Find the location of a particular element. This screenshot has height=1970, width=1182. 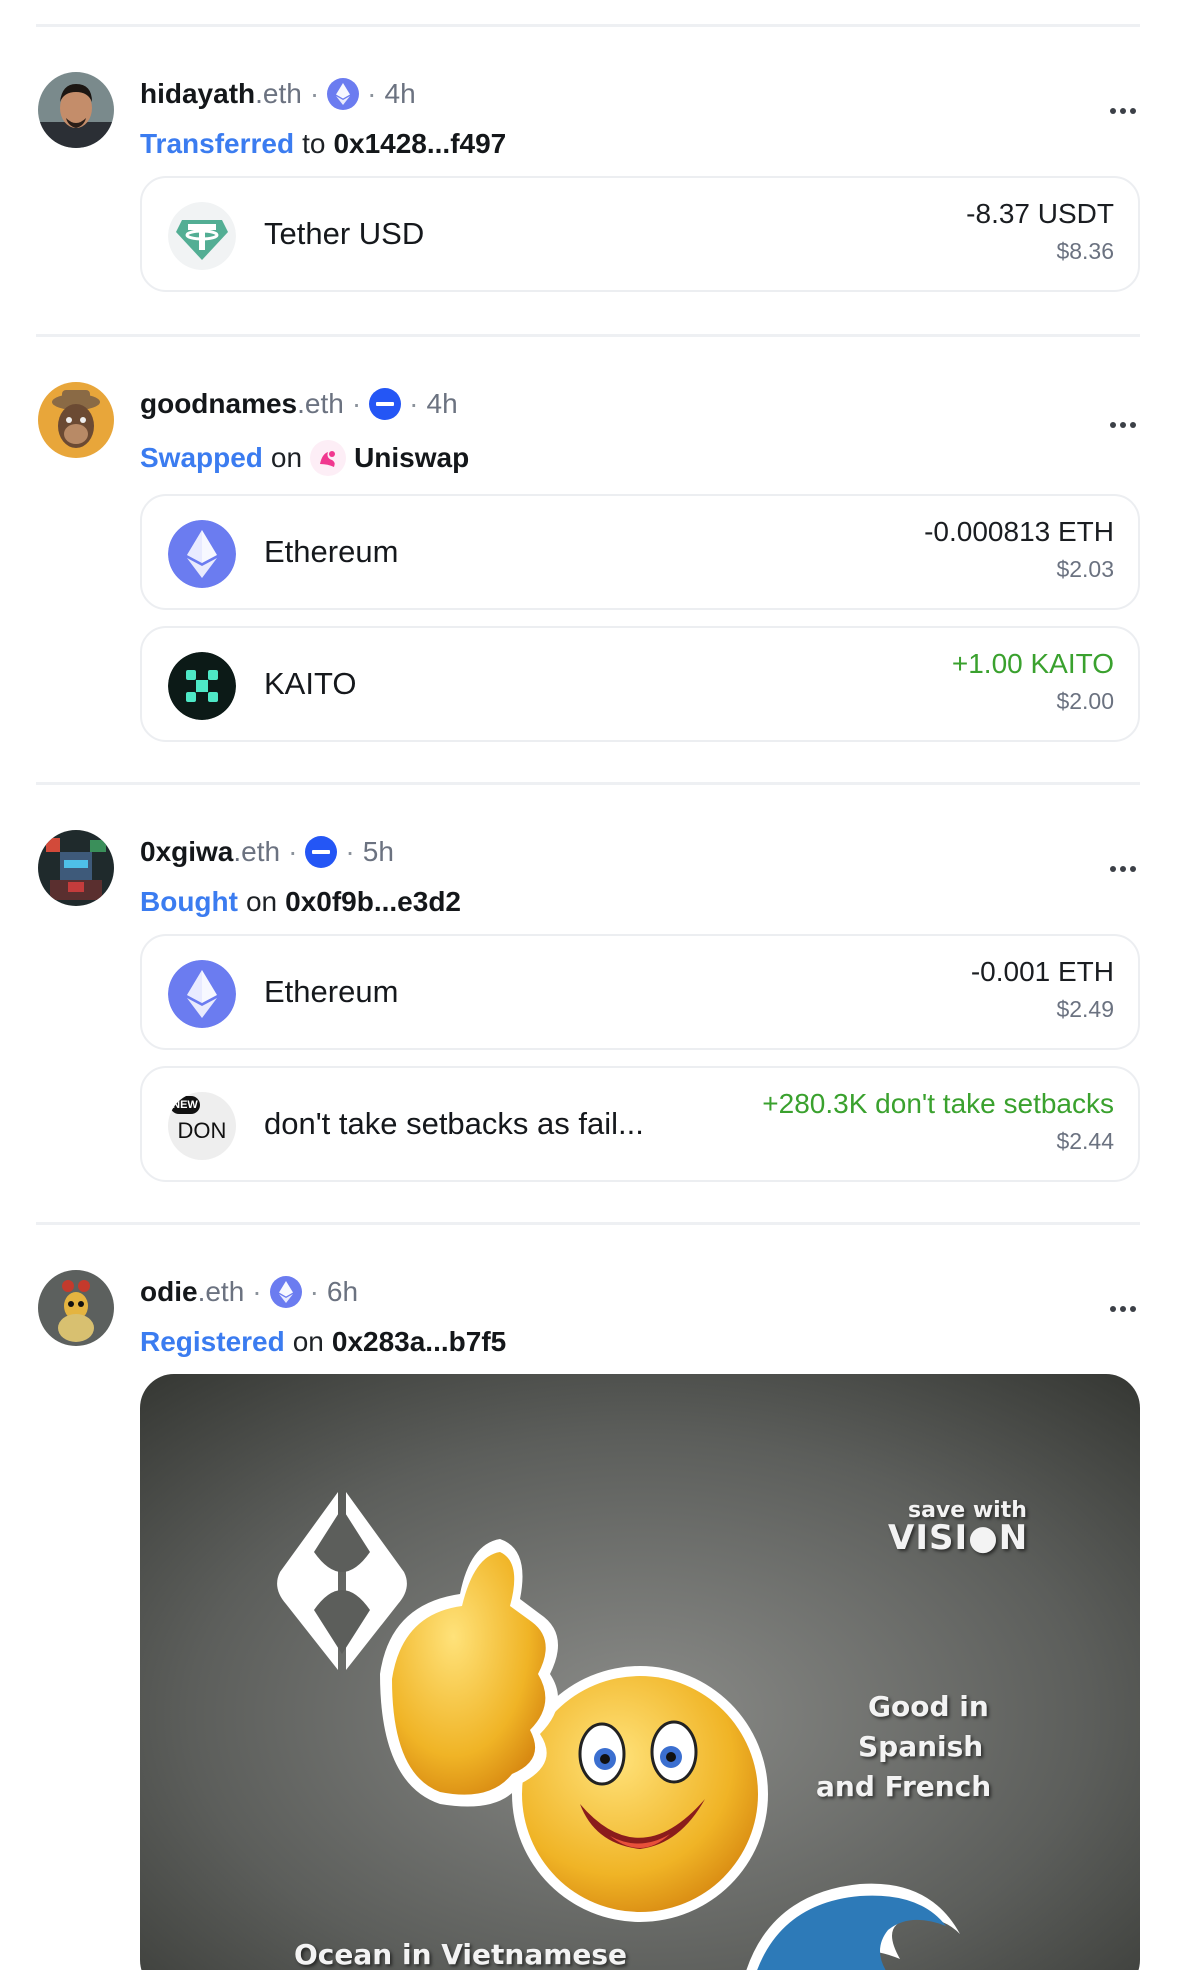

action-target-protocol: Uniswap is located at coordinates (411, 458).